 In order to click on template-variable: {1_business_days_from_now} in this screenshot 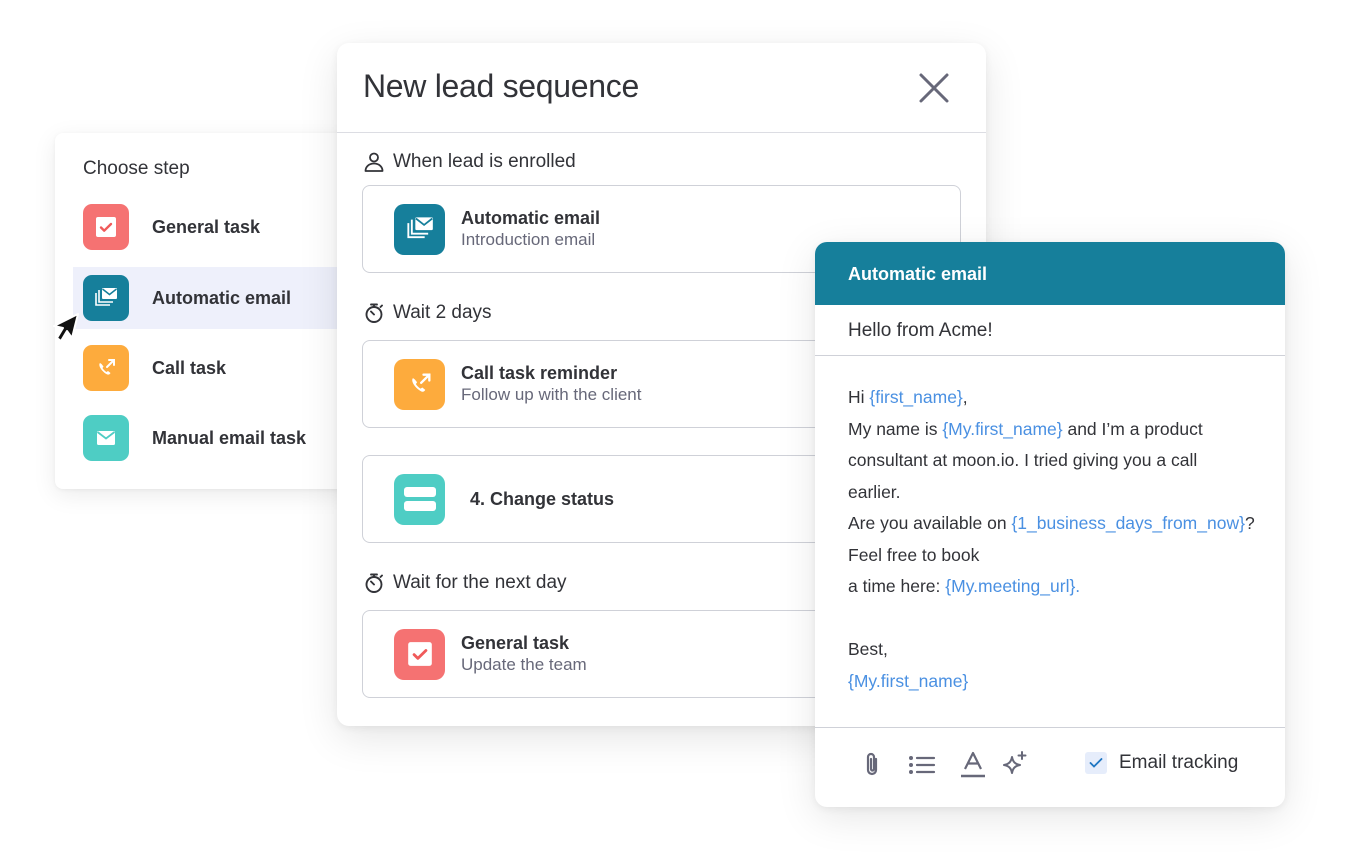, I will do `click(1128, 523)`.